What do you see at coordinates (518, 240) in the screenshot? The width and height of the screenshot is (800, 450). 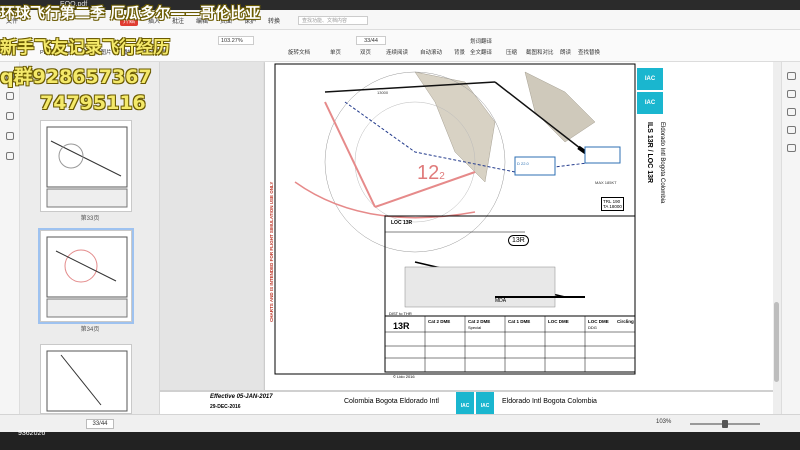 I see `runway-code-bubble: 13R` at bounding box center [518, 240].